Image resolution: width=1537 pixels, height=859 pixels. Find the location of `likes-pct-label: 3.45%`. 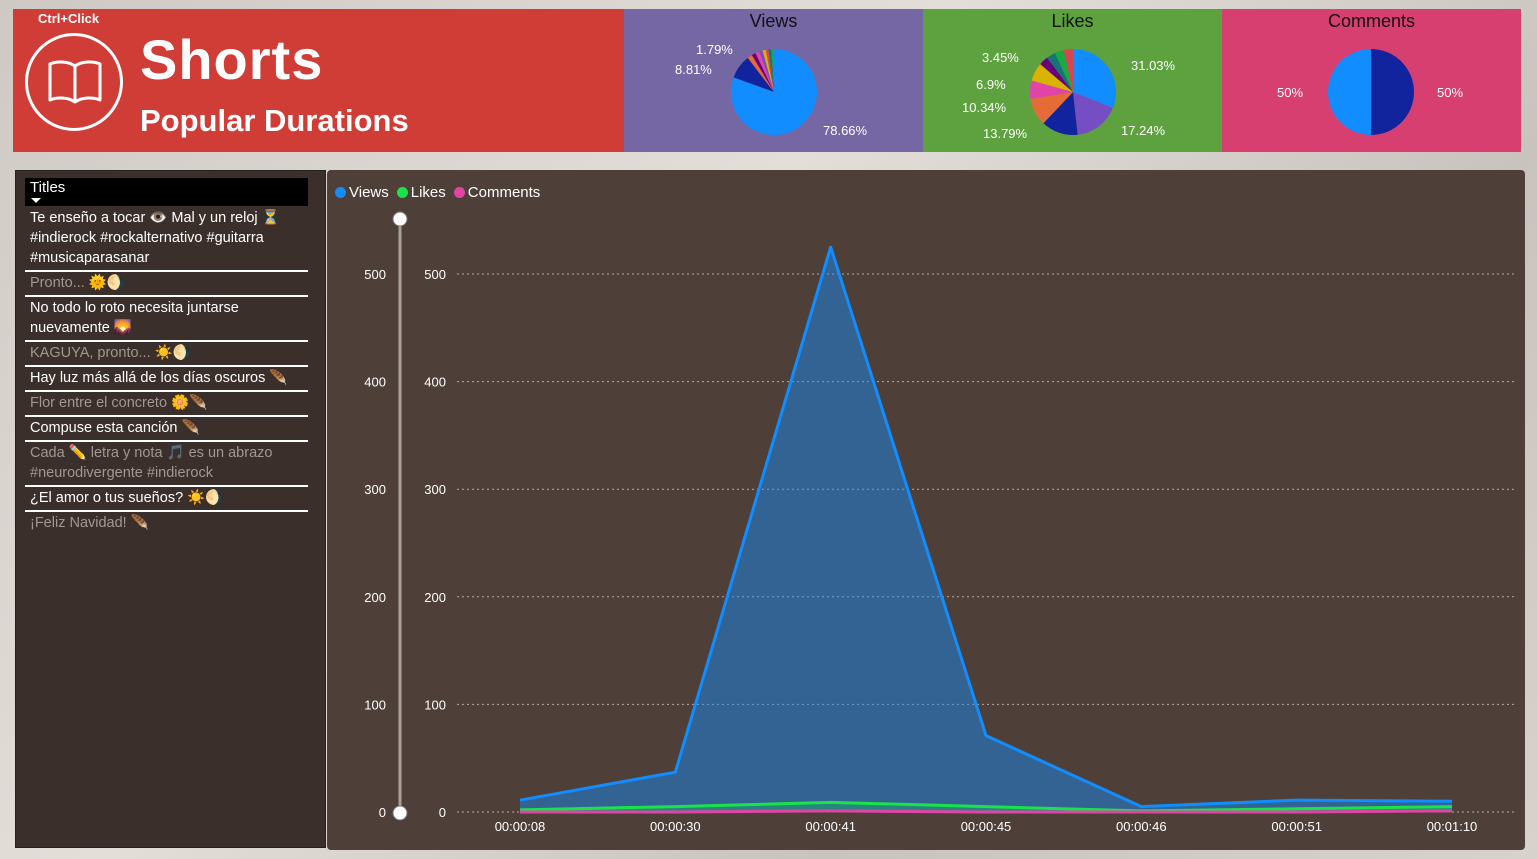

likes-pct-label: 3.45% is located at coordinates (1000, 57).